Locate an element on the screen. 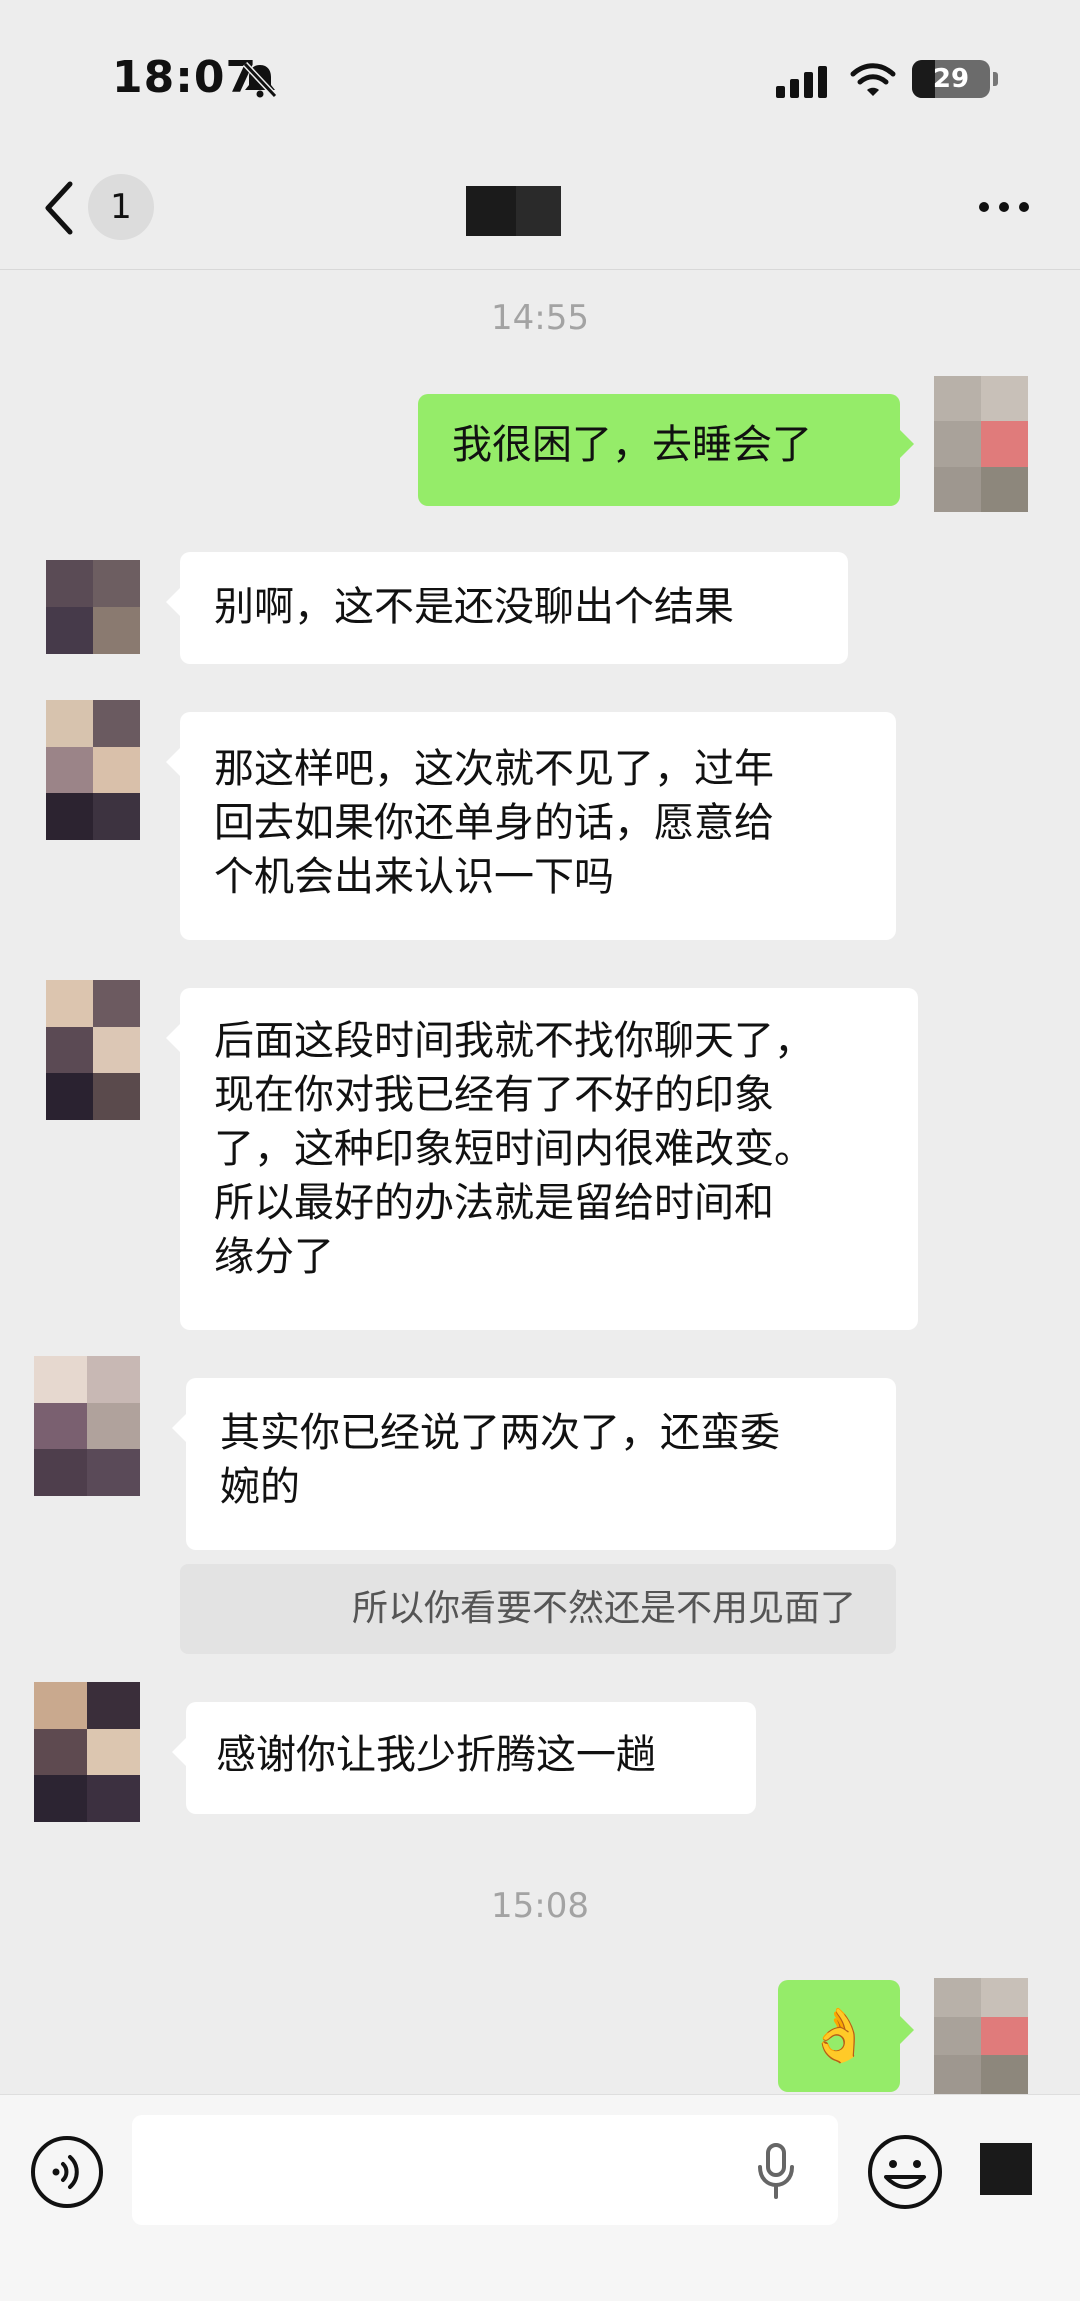 The height and width of the screenshot is (2301, 1080). ok-hand-emoji: 👌 is located at coordinates (839, 2036).